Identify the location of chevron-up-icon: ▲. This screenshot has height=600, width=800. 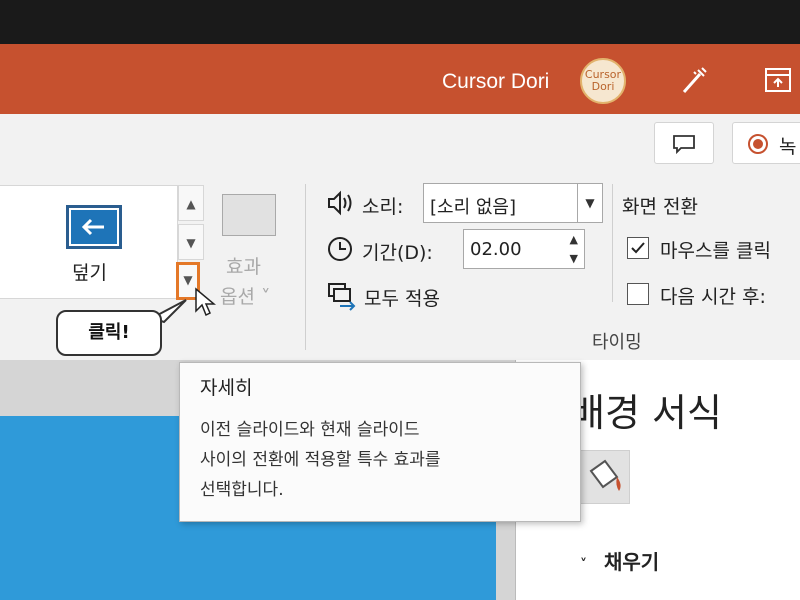
(191, 204).